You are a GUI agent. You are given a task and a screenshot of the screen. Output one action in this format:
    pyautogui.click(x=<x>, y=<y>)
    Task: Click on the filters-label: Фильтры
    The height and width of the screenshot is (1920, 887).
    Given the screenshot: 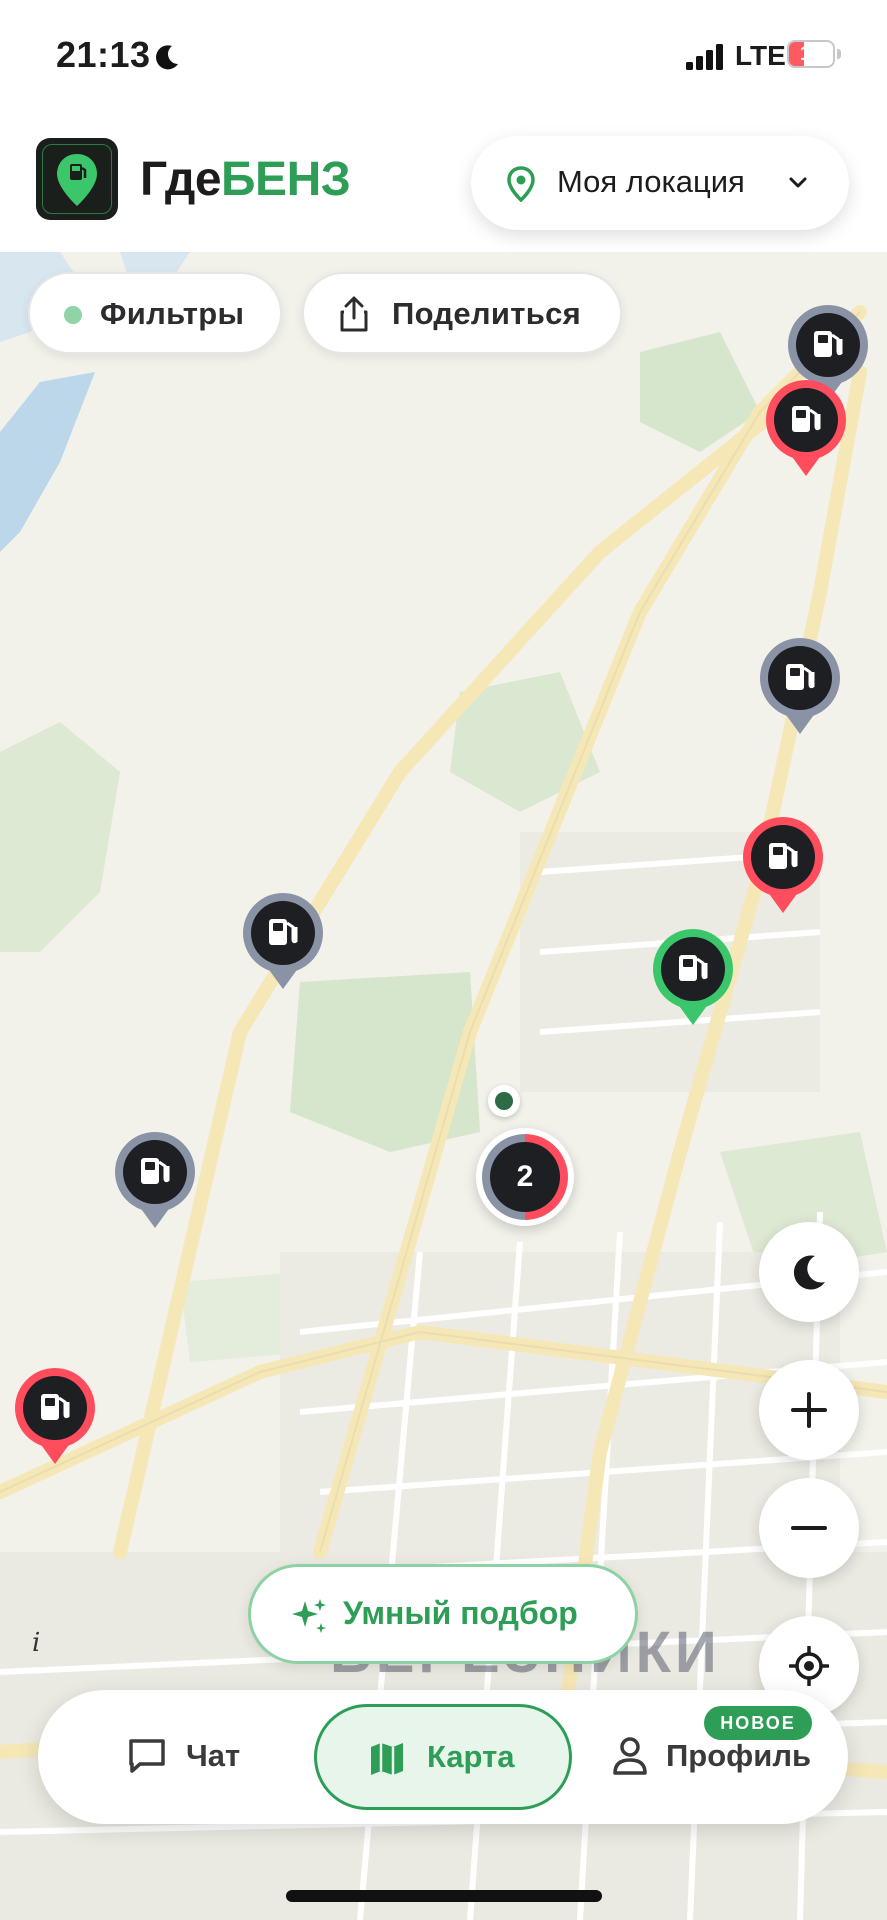 What is the action you would take?
    pyautogui.click(x=172, y=313)
    